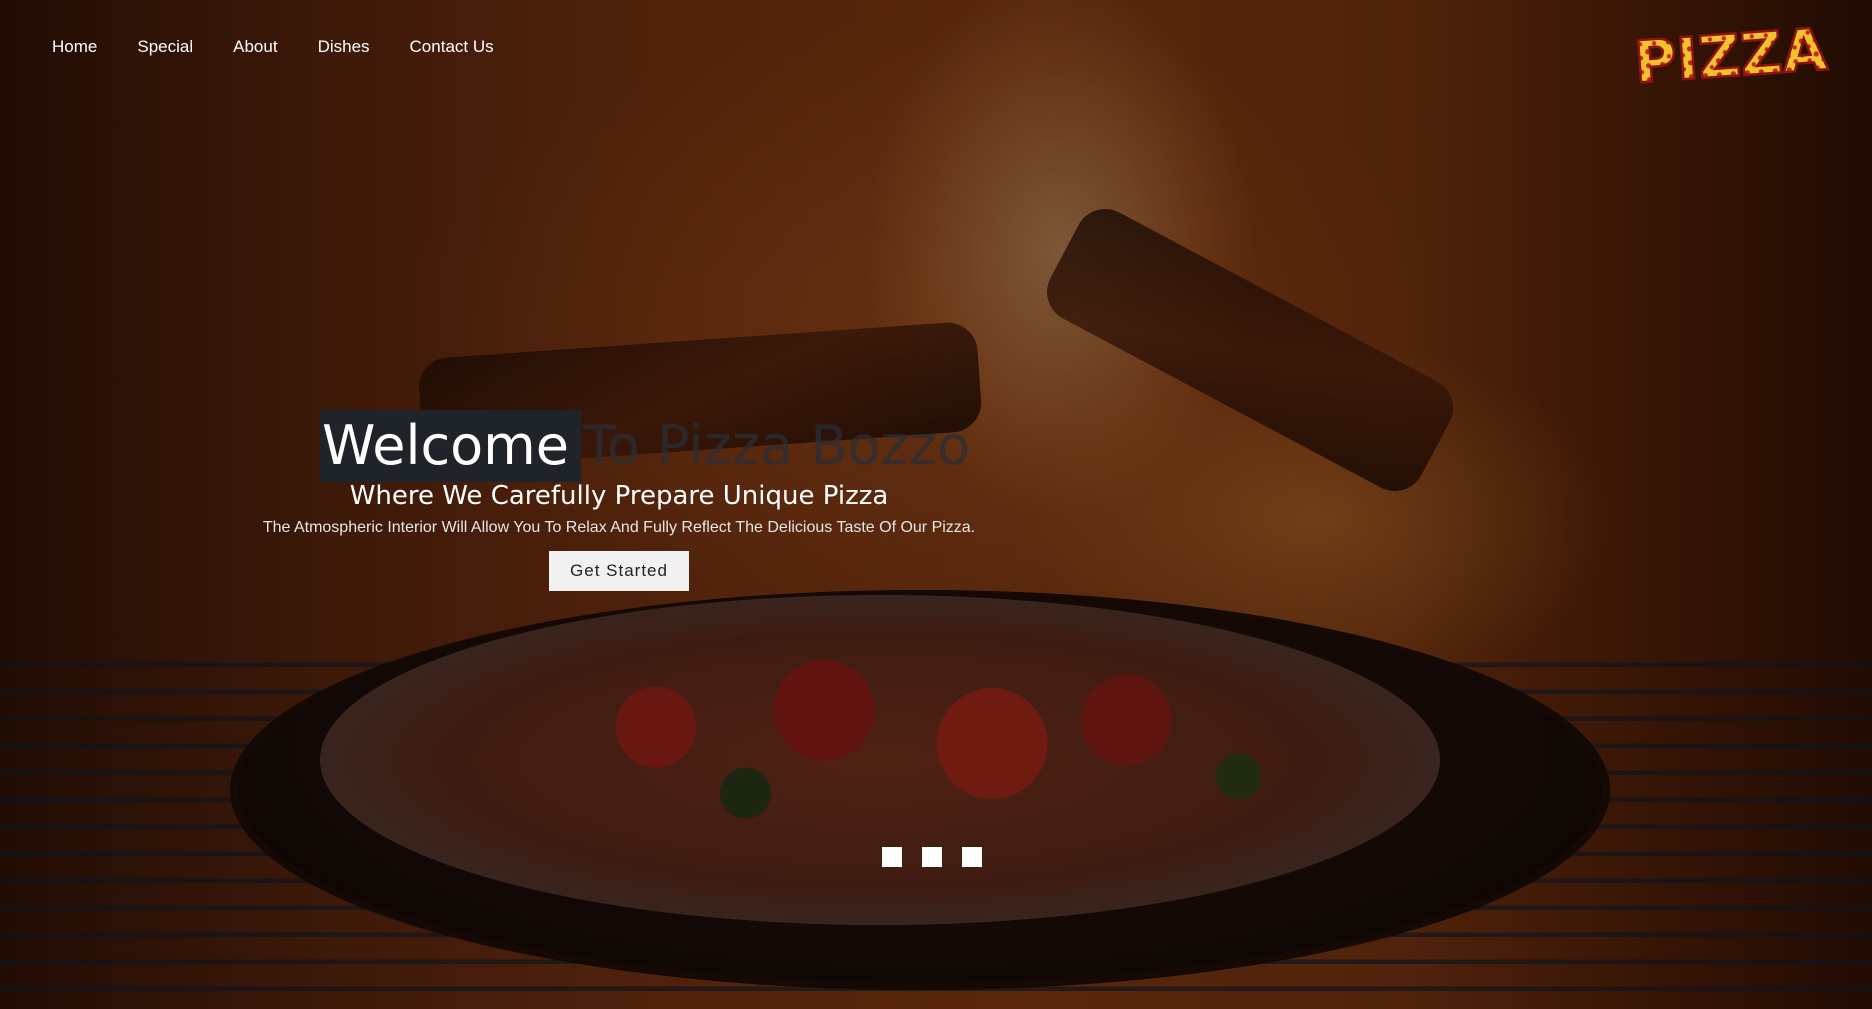  Describe the element at coordinates (255, 47) in the screenshot. I see `nav-about: About` at that location.